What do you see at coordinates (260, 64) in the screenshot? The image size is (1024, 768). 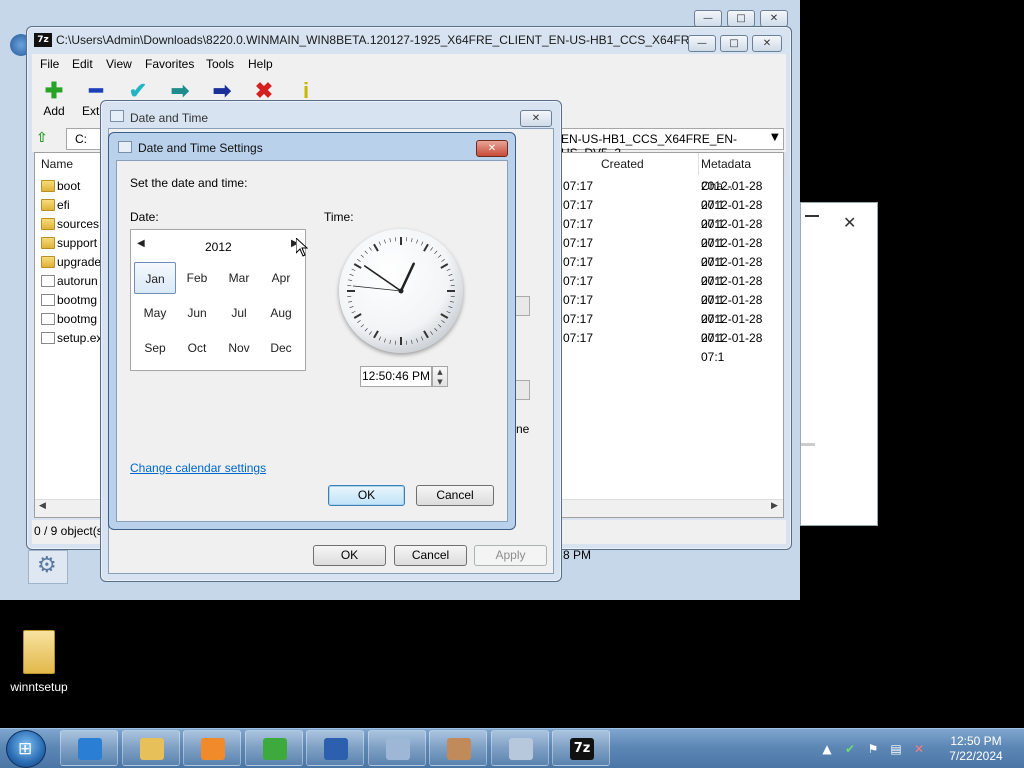 I see `menu-help: Help` at bounding box center [260, 64].